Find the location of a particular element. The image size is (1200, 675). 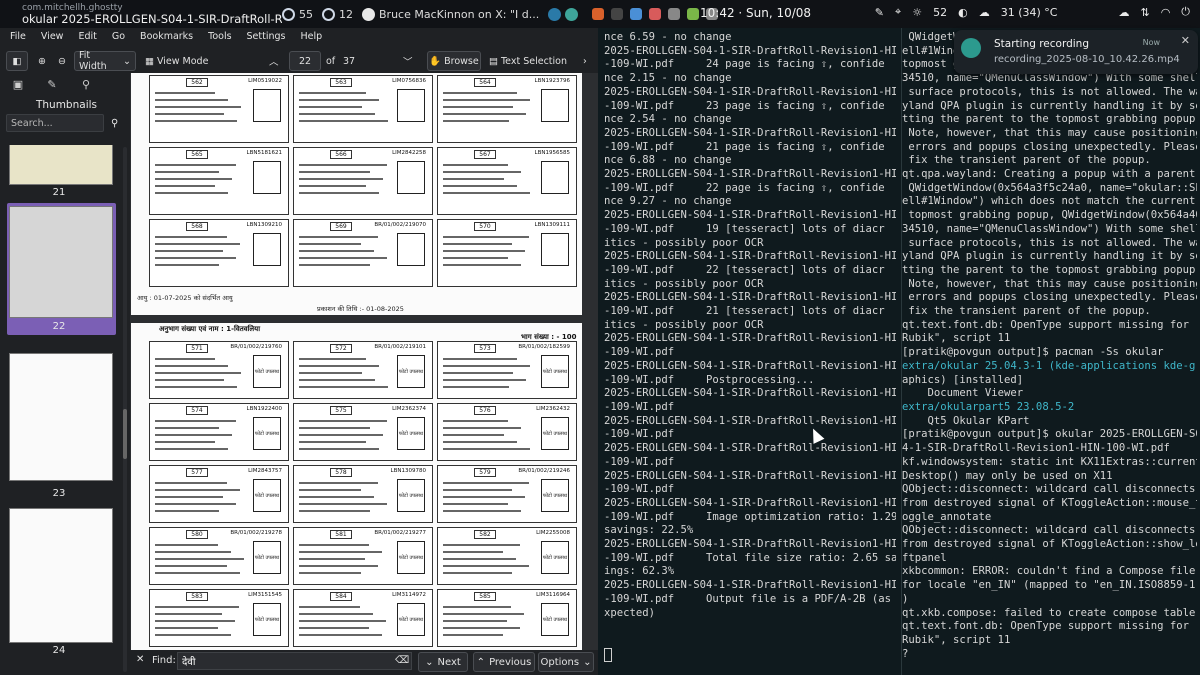

epic-number: LIM0756836 is located at coordinates (409, 81).